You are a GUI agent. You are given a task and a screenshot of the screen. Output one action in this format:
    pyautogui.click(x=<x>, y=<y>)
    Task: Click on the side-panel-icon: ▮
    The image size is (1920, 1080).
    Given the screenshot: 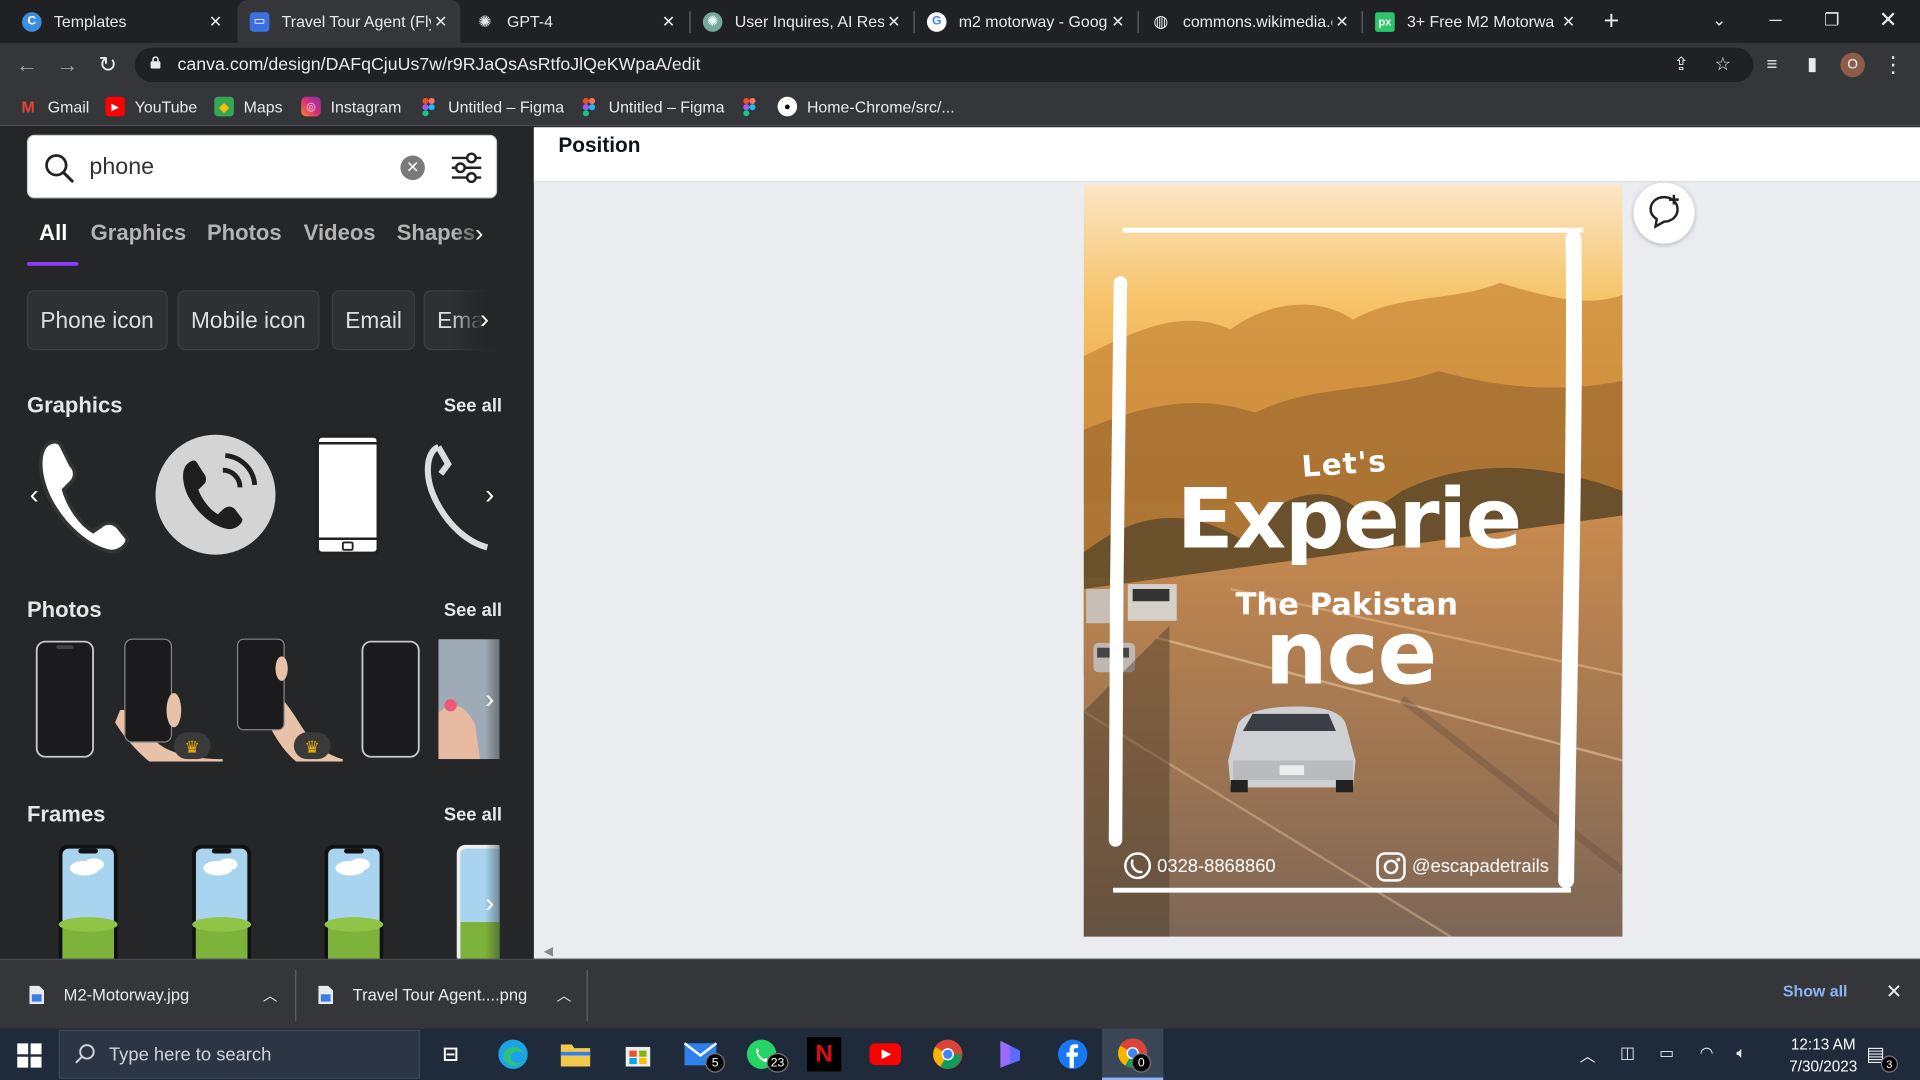 What is the action you would take?
    pyautogui.click(x=1812, y=65)
    